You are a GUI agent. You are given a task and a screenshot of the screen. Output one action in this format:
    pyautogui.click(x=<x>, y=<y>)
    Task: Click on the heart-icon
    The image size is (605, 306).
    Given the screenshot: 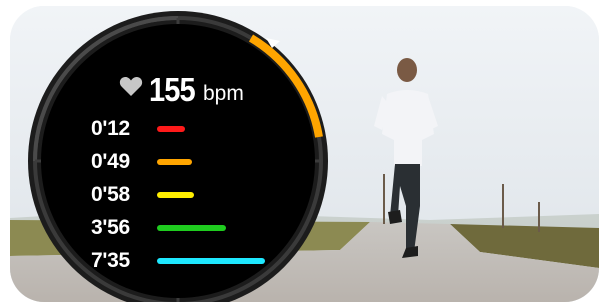 What is the action you would take?
    pyautogui.click(x=131, y=86)
    